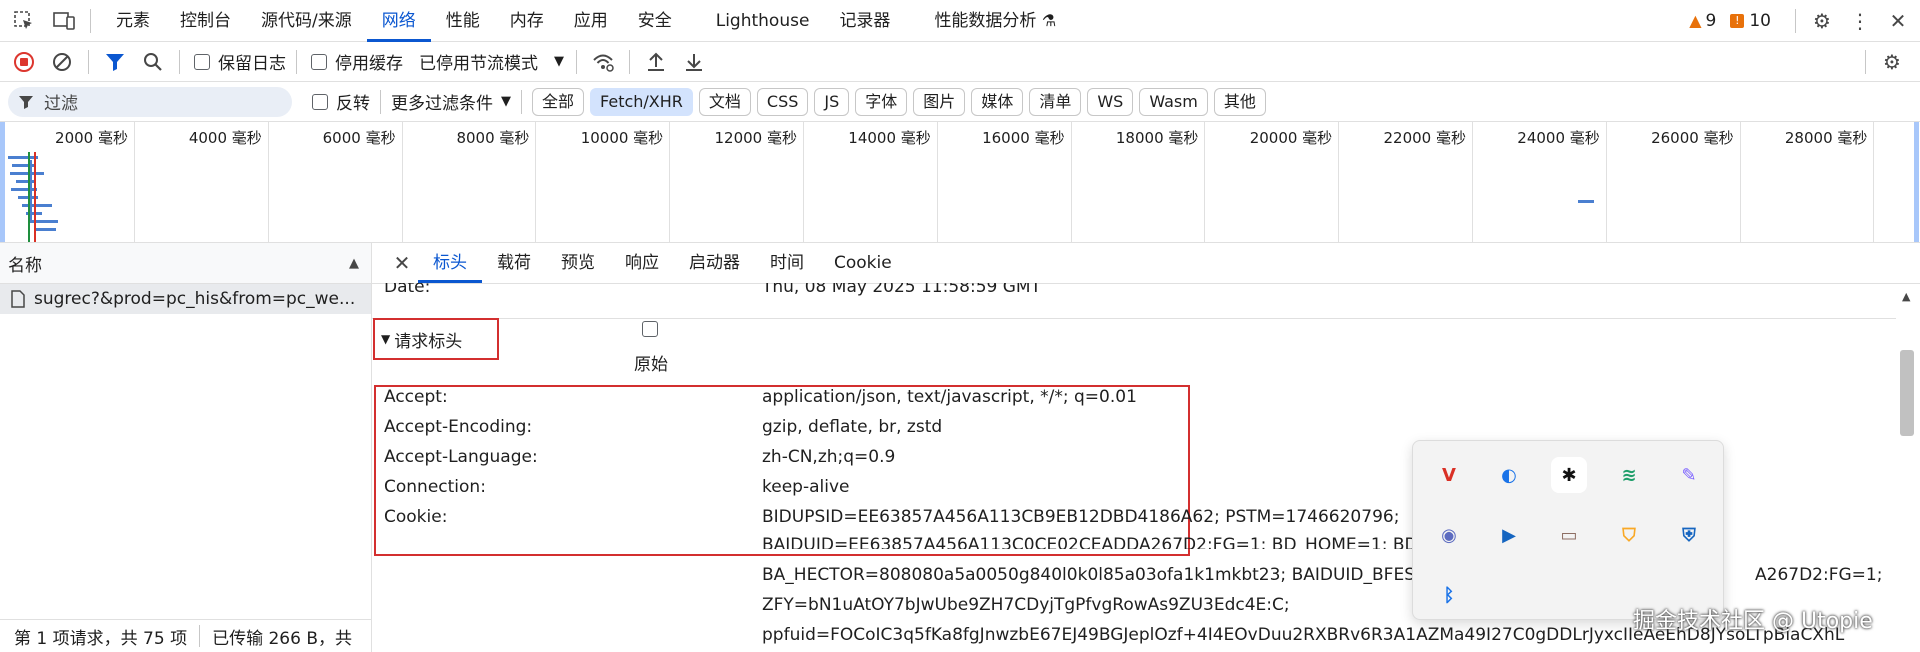 This screenshot has height=652, width=1920. What do you see at coordinates (578, 263) in the screenshot?
I see `tab-preview: 预览` at bounding box center [578, 263].